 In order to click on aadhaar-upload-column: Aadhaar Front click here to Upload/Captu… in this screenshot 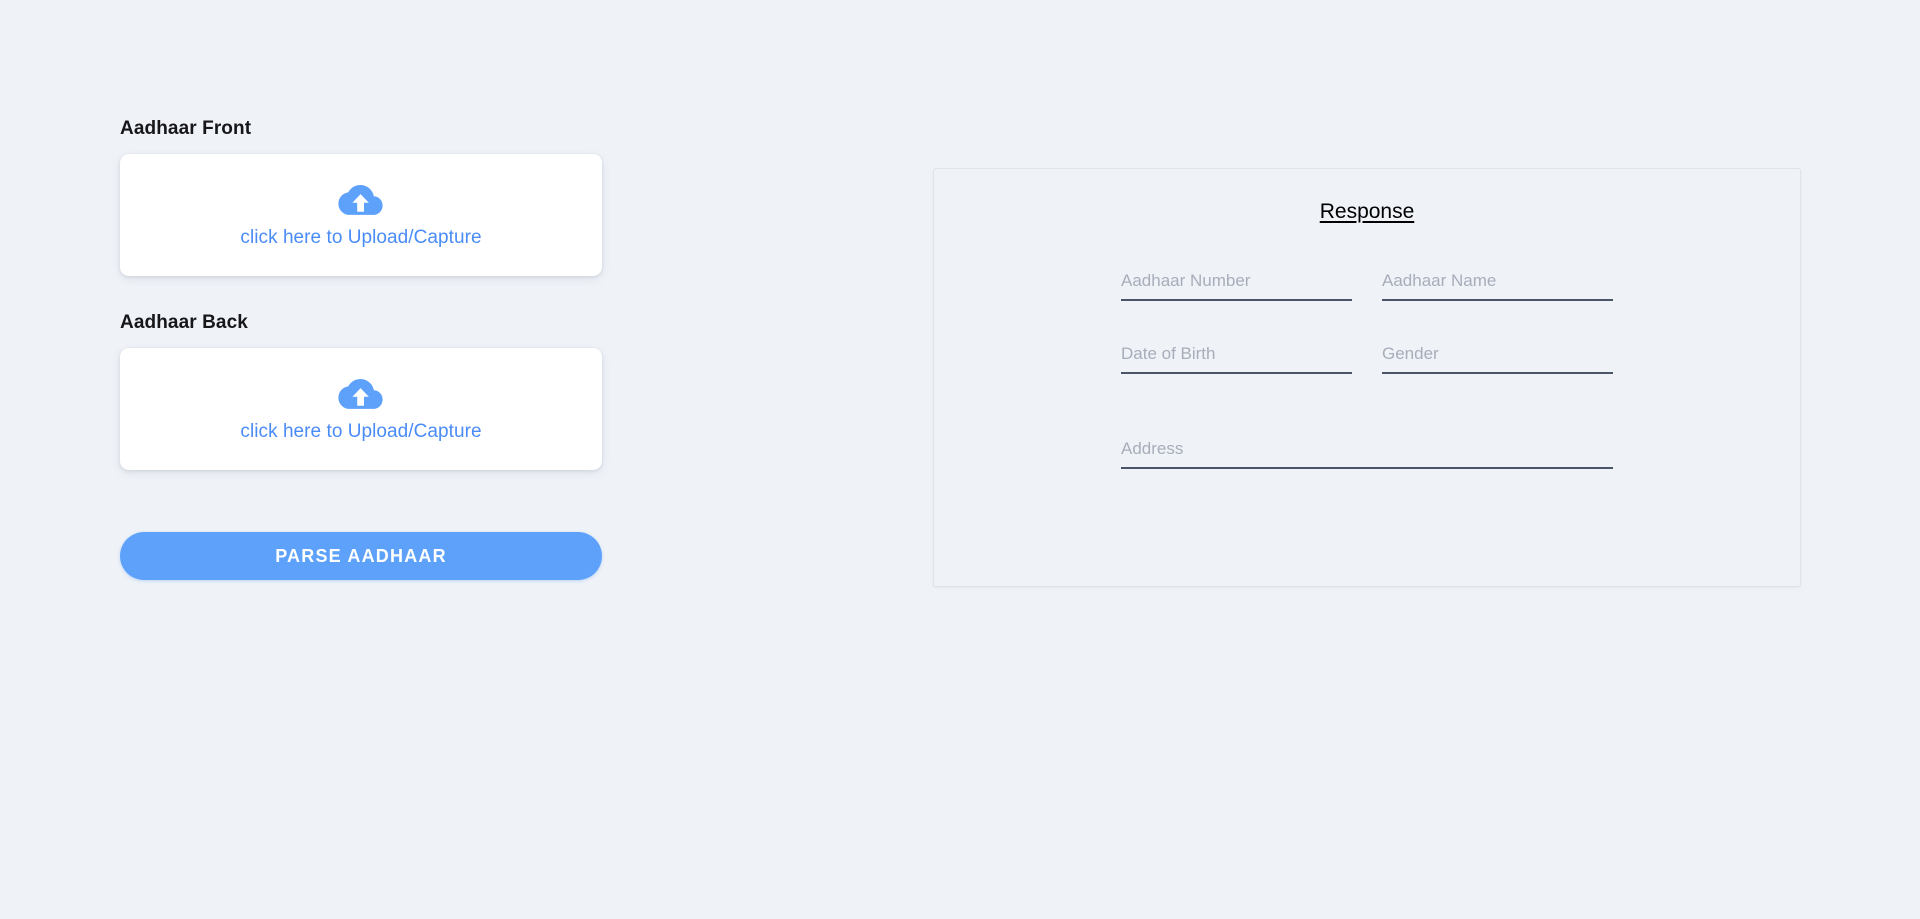, I will do `click(361, 349)`.